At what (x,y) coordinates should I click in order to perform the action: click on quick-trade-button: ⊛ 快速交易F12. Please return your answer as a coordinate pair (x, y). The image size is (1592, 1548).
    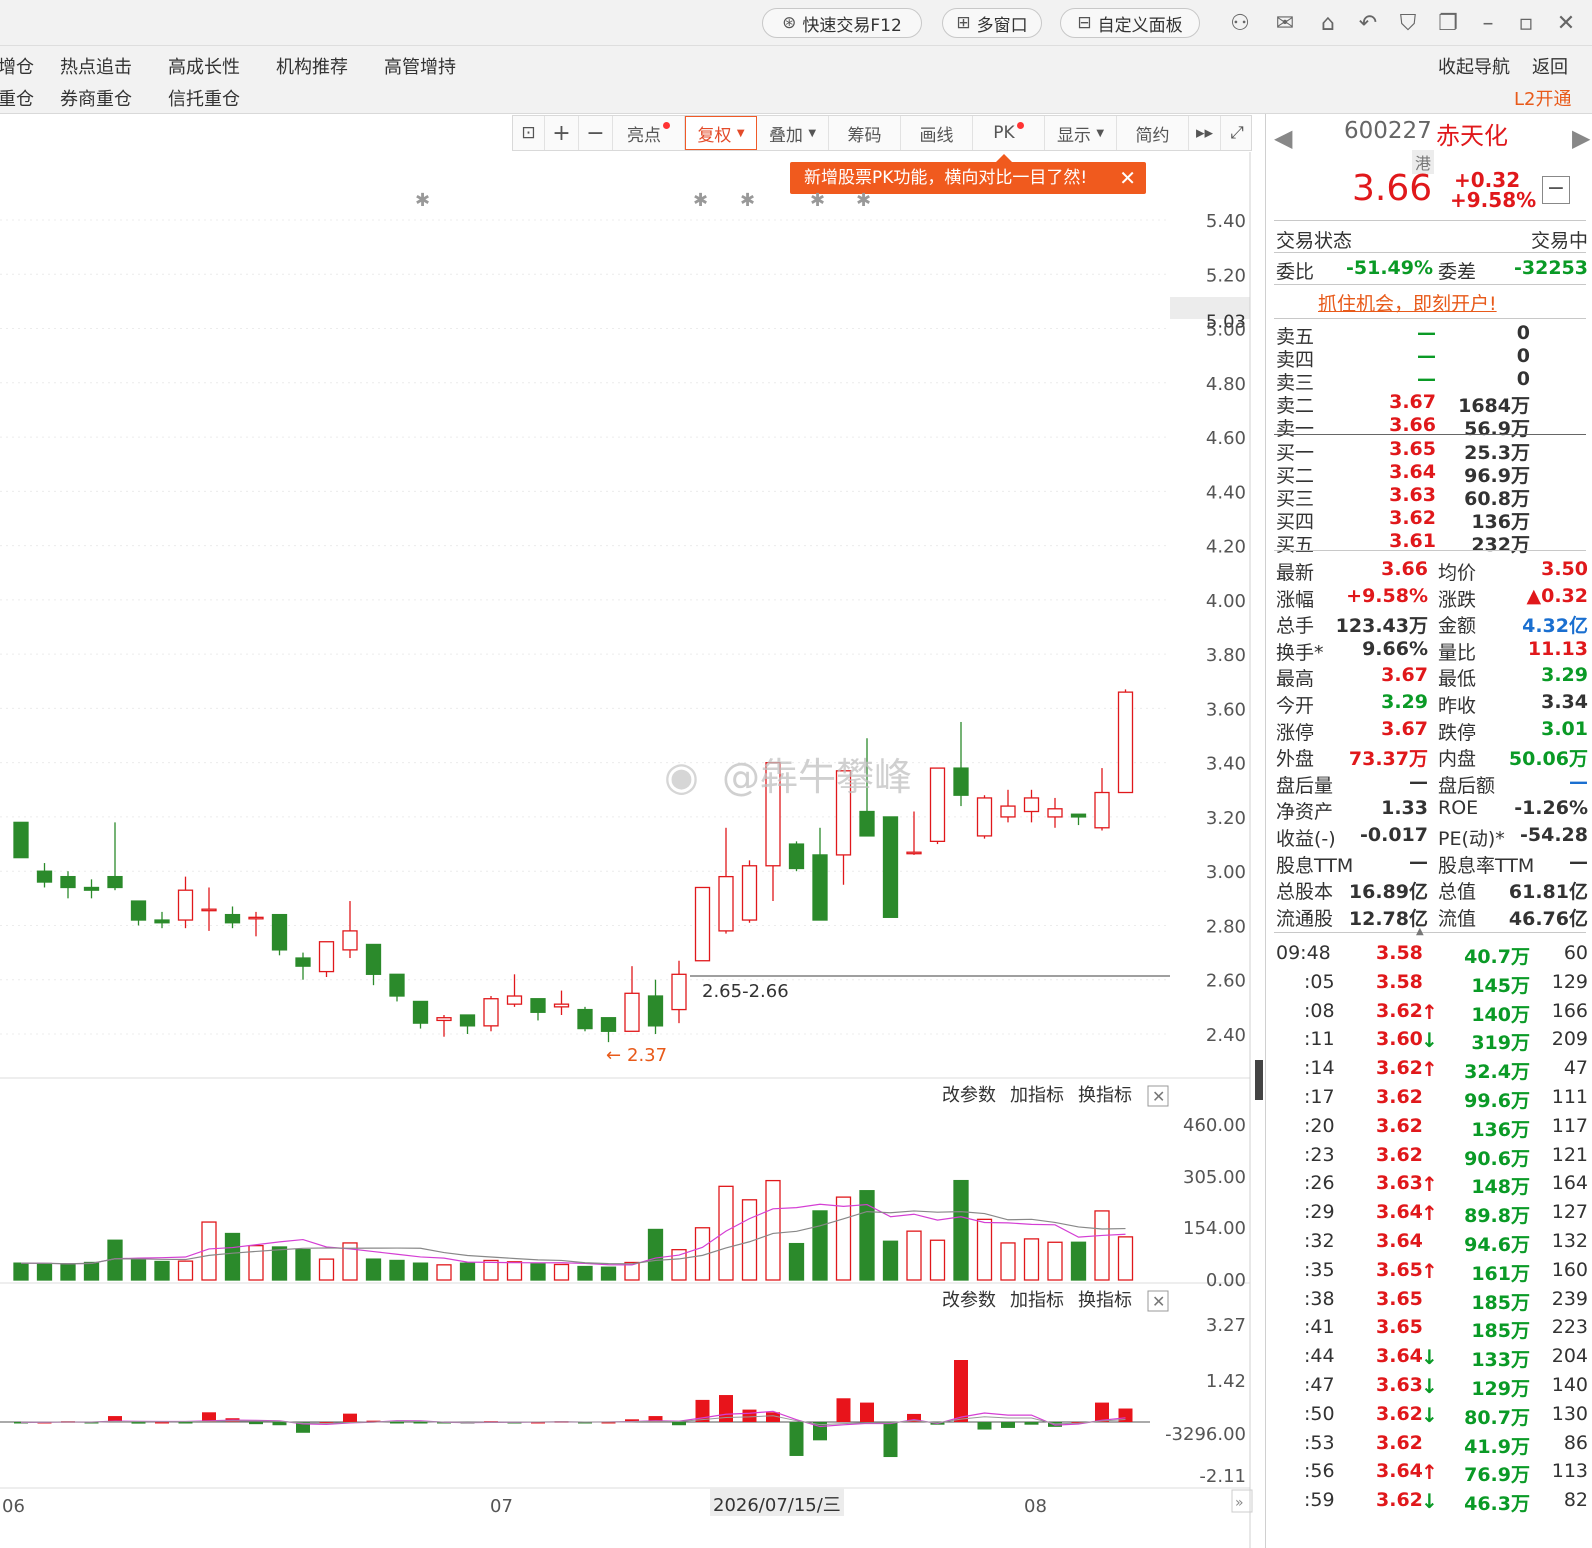
    Looking at the image, I should click on (842, 23).